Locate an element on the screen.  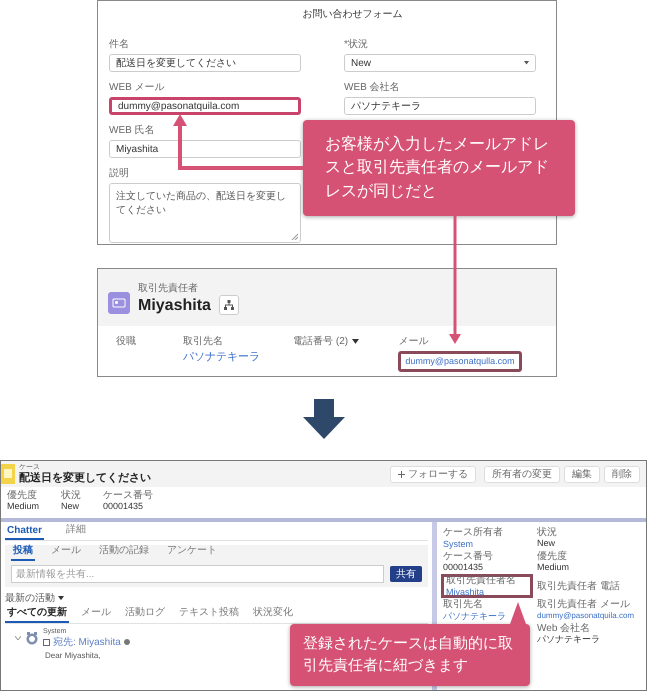
down-arrow-icon is located at coordinates (323, 418).